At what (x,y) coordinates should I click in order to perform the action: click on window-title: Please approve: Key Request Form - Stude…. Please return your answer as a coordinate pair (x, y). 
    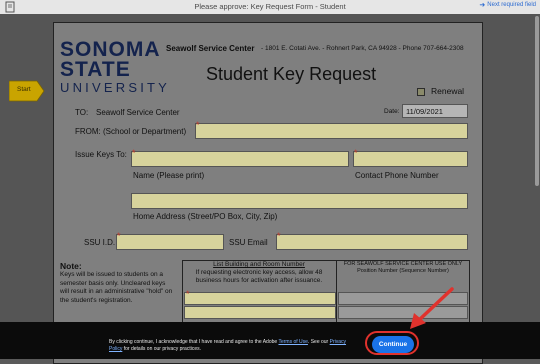
    Looking at the image, I should click on (270, 6).